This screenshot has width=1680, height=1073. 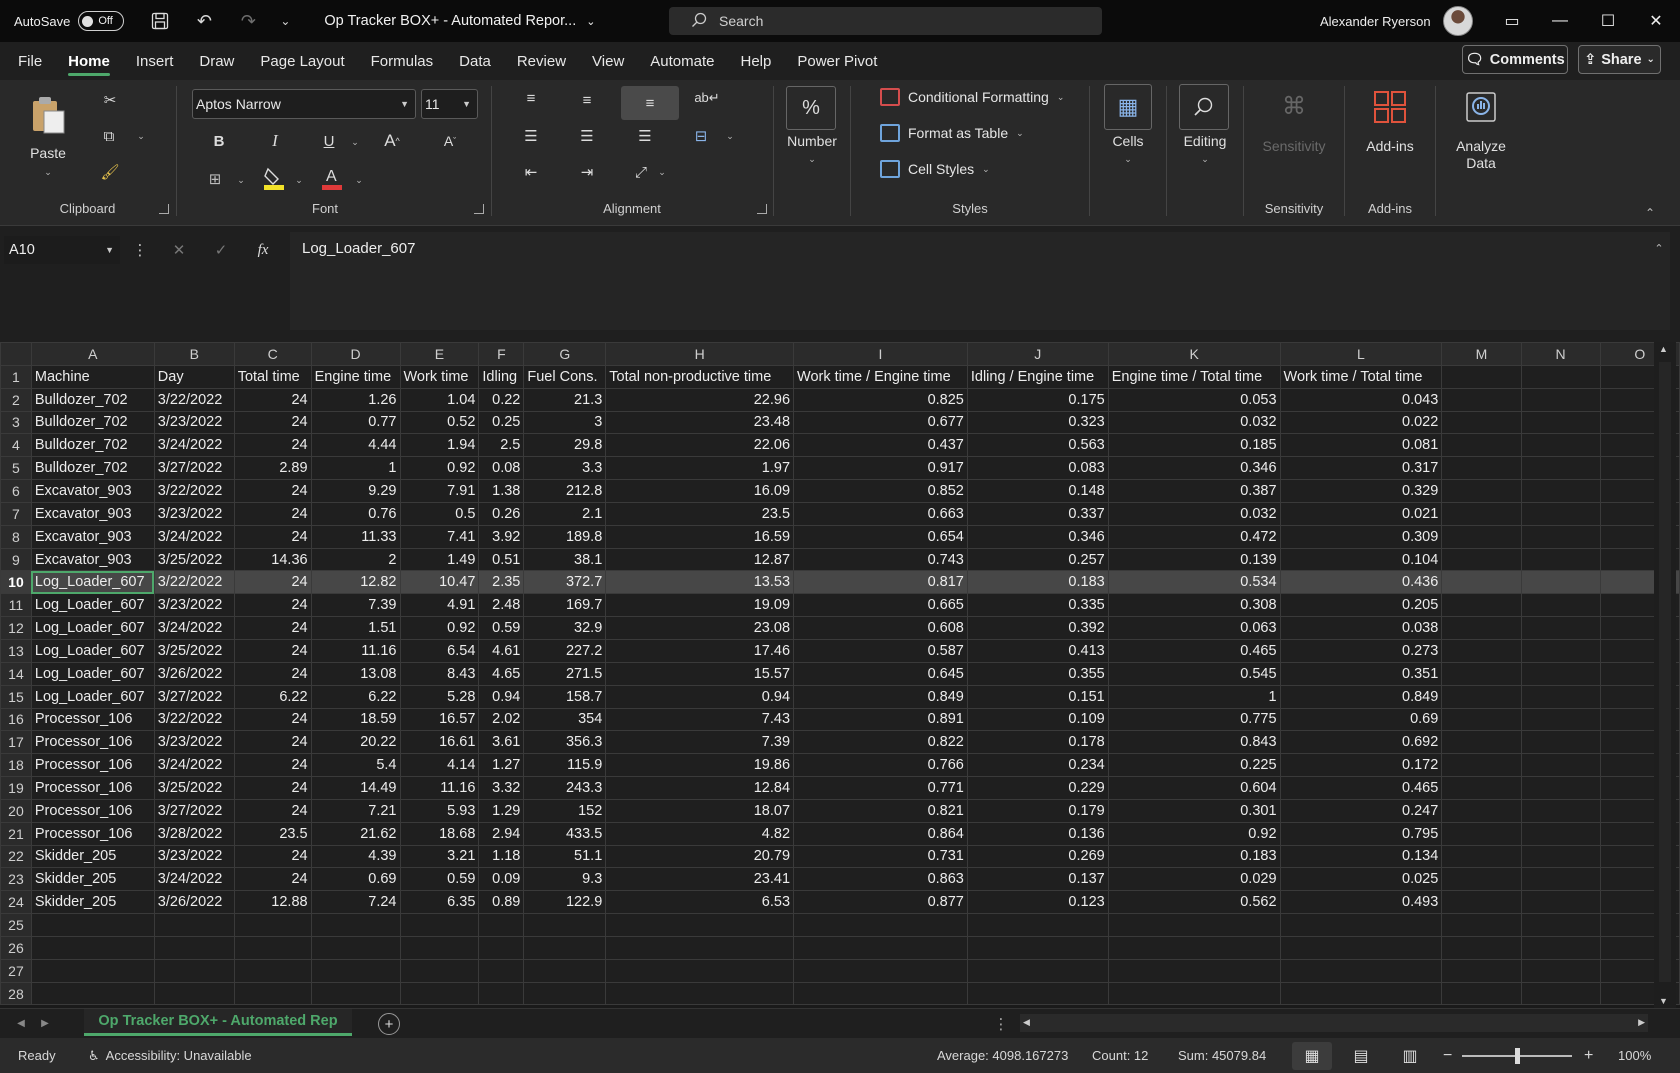 I want to click on cell: 0.69, so click(x=1361, y=719).